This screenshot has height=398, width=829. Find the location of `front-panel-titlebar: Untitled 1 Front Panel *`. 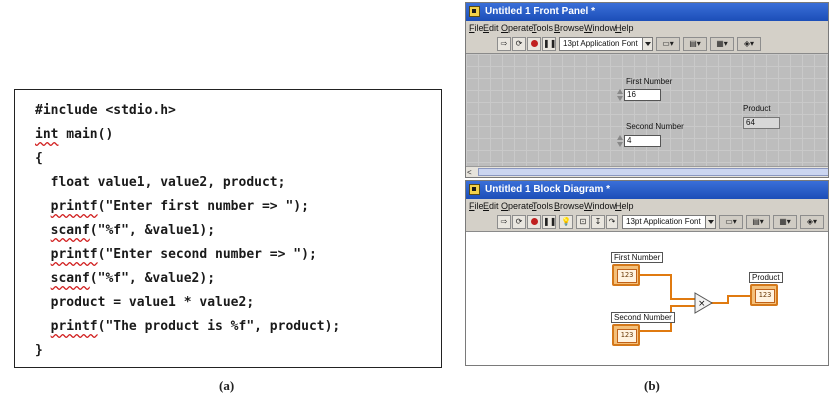

front-panel-titlebar: Untitled 1 Front Panel * is located at coordinates (647, 12).